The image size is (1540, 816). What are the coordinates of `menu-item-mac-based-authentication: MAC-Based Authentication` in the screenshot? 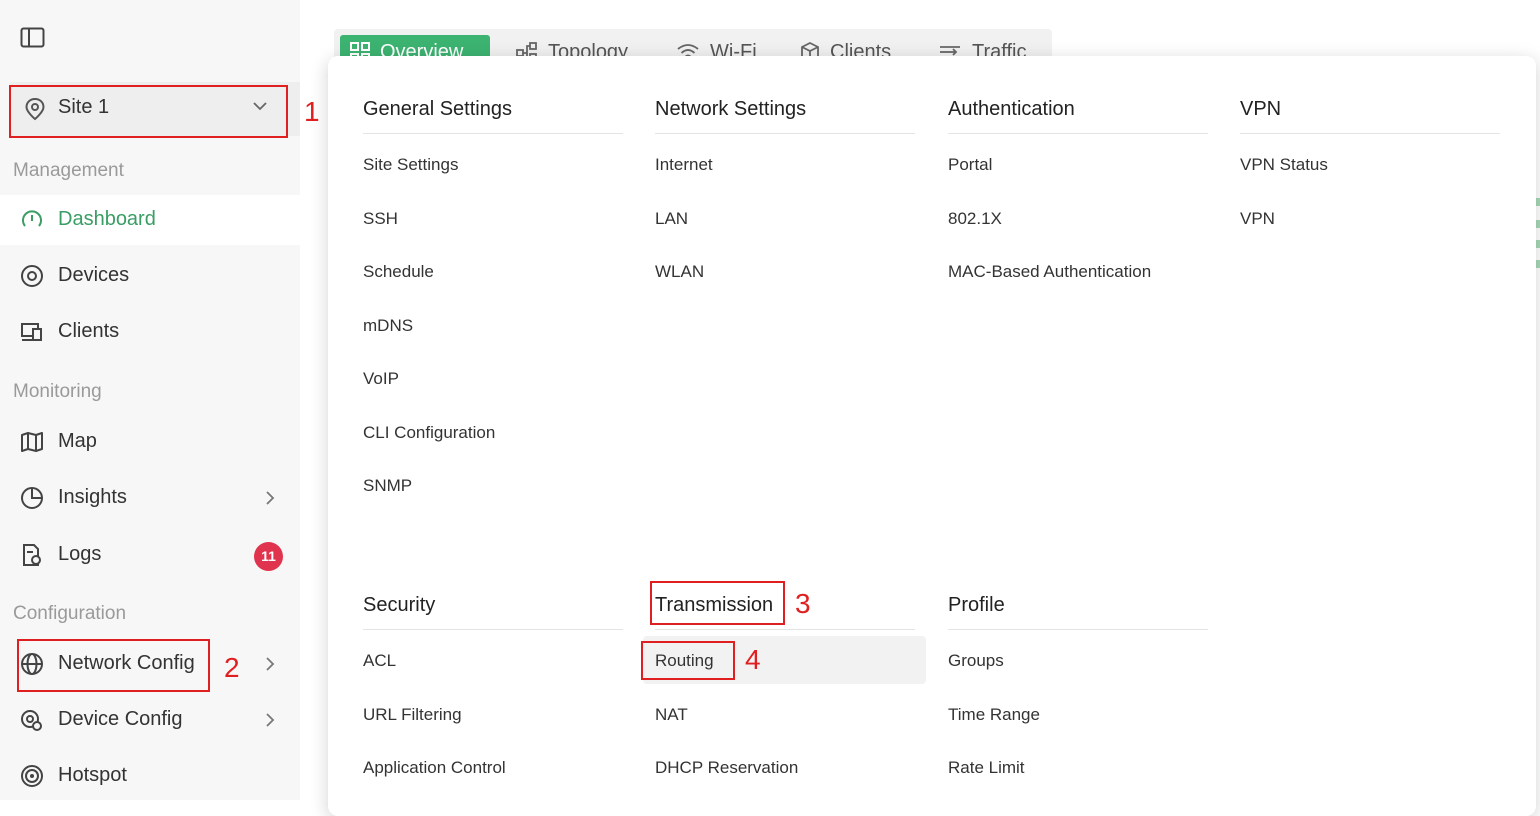 It's located at (1049, 272).